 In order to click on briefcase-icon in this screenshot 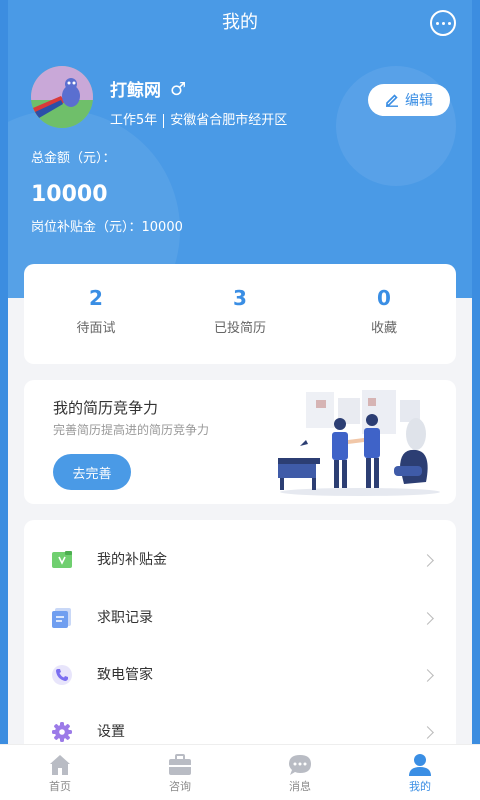, I will do `click(180, 764)`.